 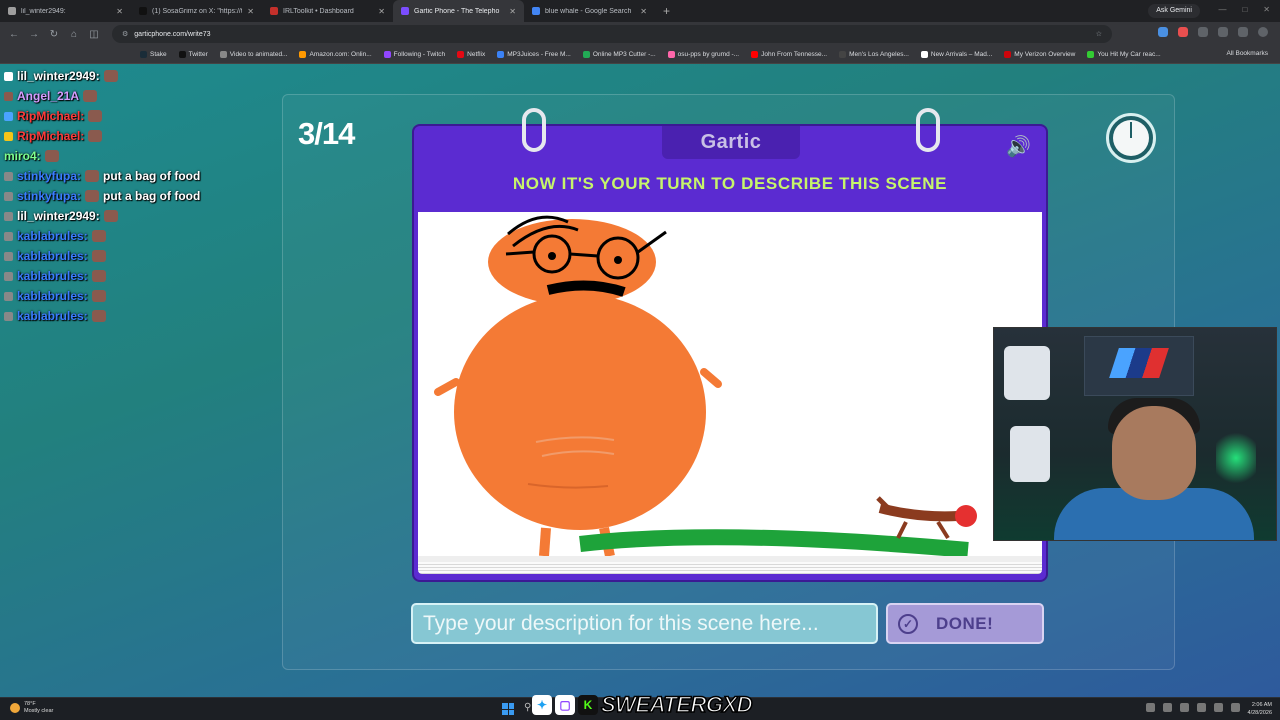 I want to click on puzzle-icon, so click(x=1203, y=32).